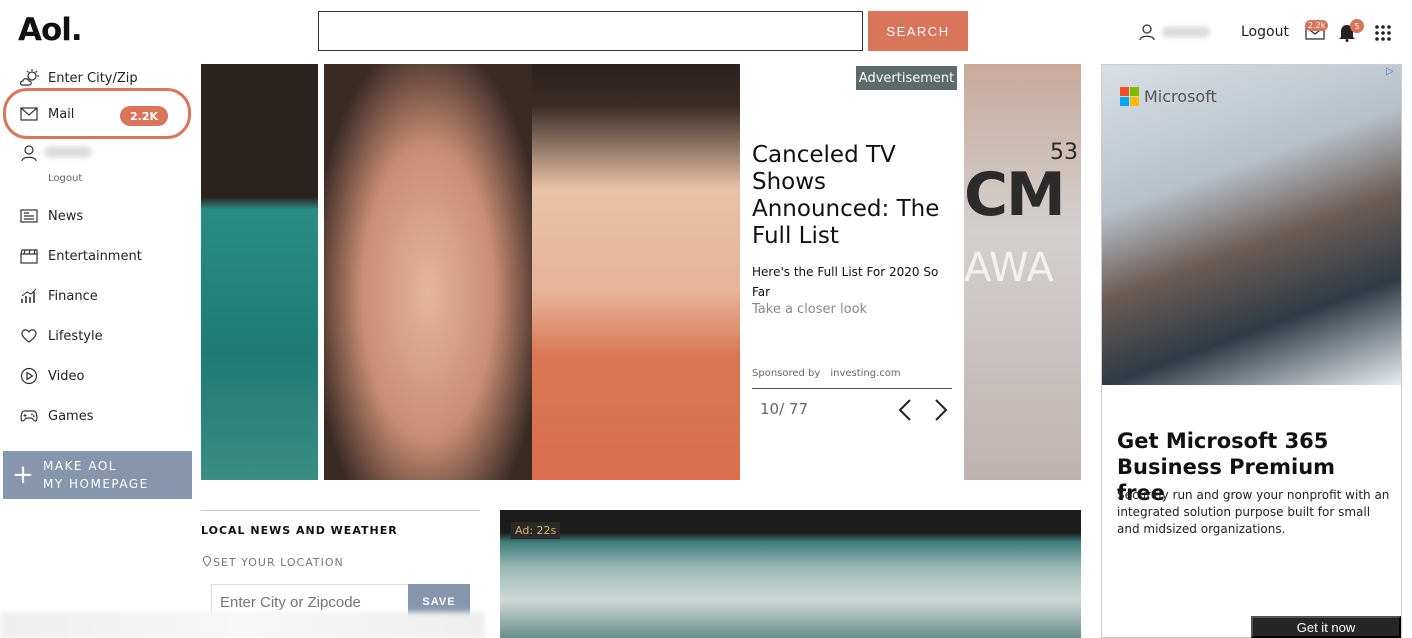  I want to click on advertisement-label: Advertisement, so click(906, 78).